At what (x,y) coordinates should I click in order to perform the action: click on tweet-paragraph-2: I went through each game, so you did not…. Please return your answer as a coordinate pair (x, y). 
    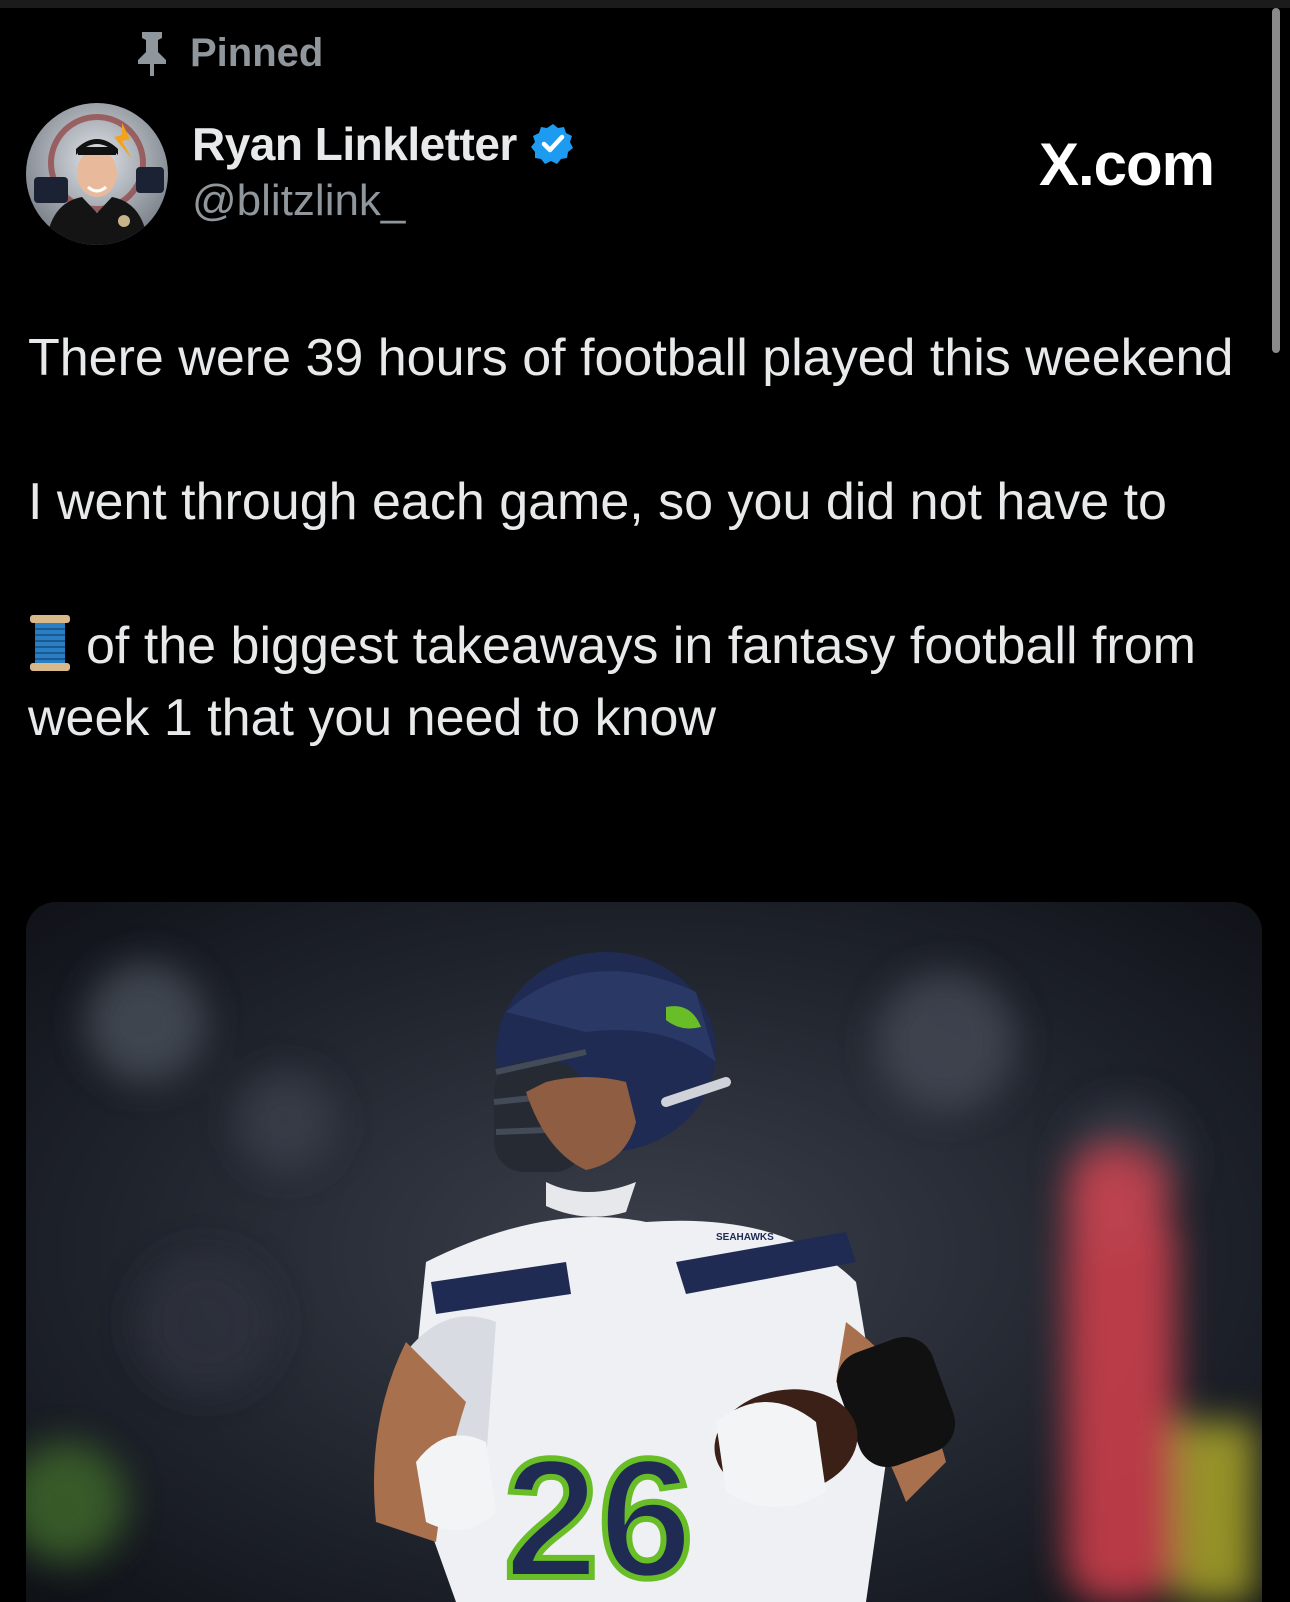
    Looking at the image, I should click on (597, 502).